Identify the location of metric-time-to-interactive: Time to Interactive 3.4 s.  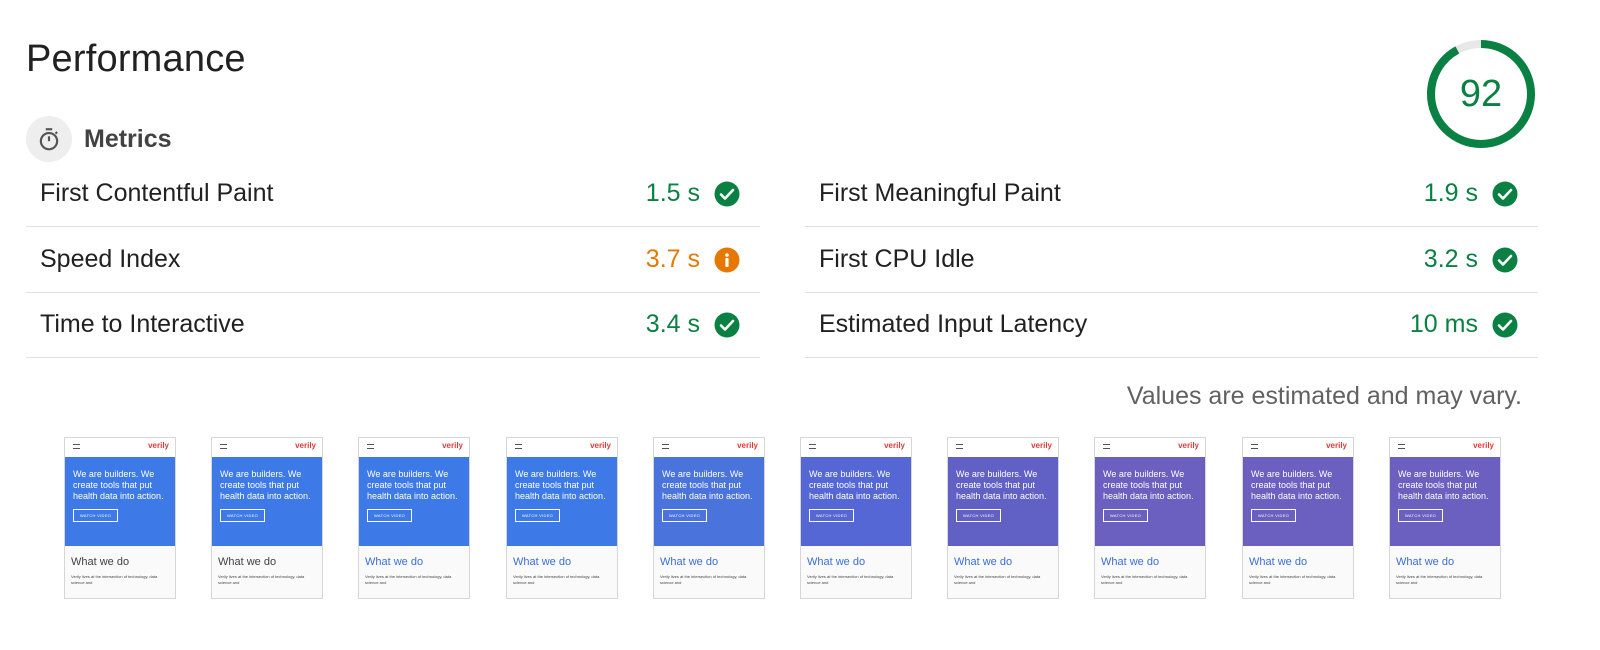
(393, 325).